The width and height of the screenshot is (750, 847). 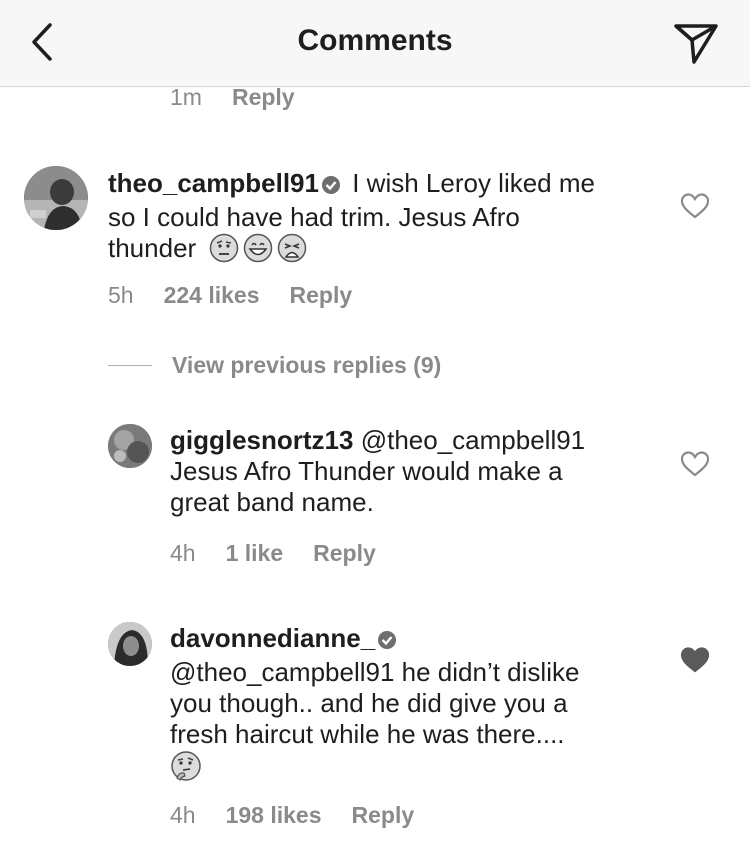 I want to click on reply-text-line: @theo_campbell91 he didn’t dislike, so click(x=375, y=672).